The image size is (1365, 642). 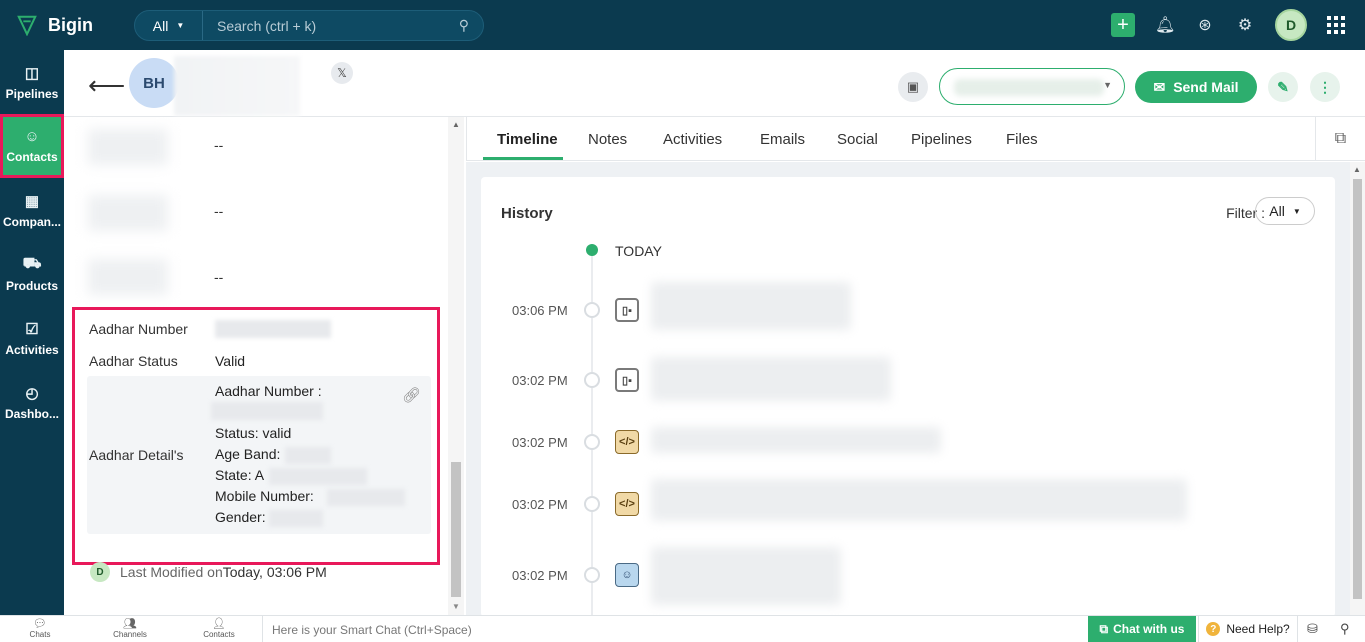 I want to click on search-scope-label: All, so click(x=160, y=25).